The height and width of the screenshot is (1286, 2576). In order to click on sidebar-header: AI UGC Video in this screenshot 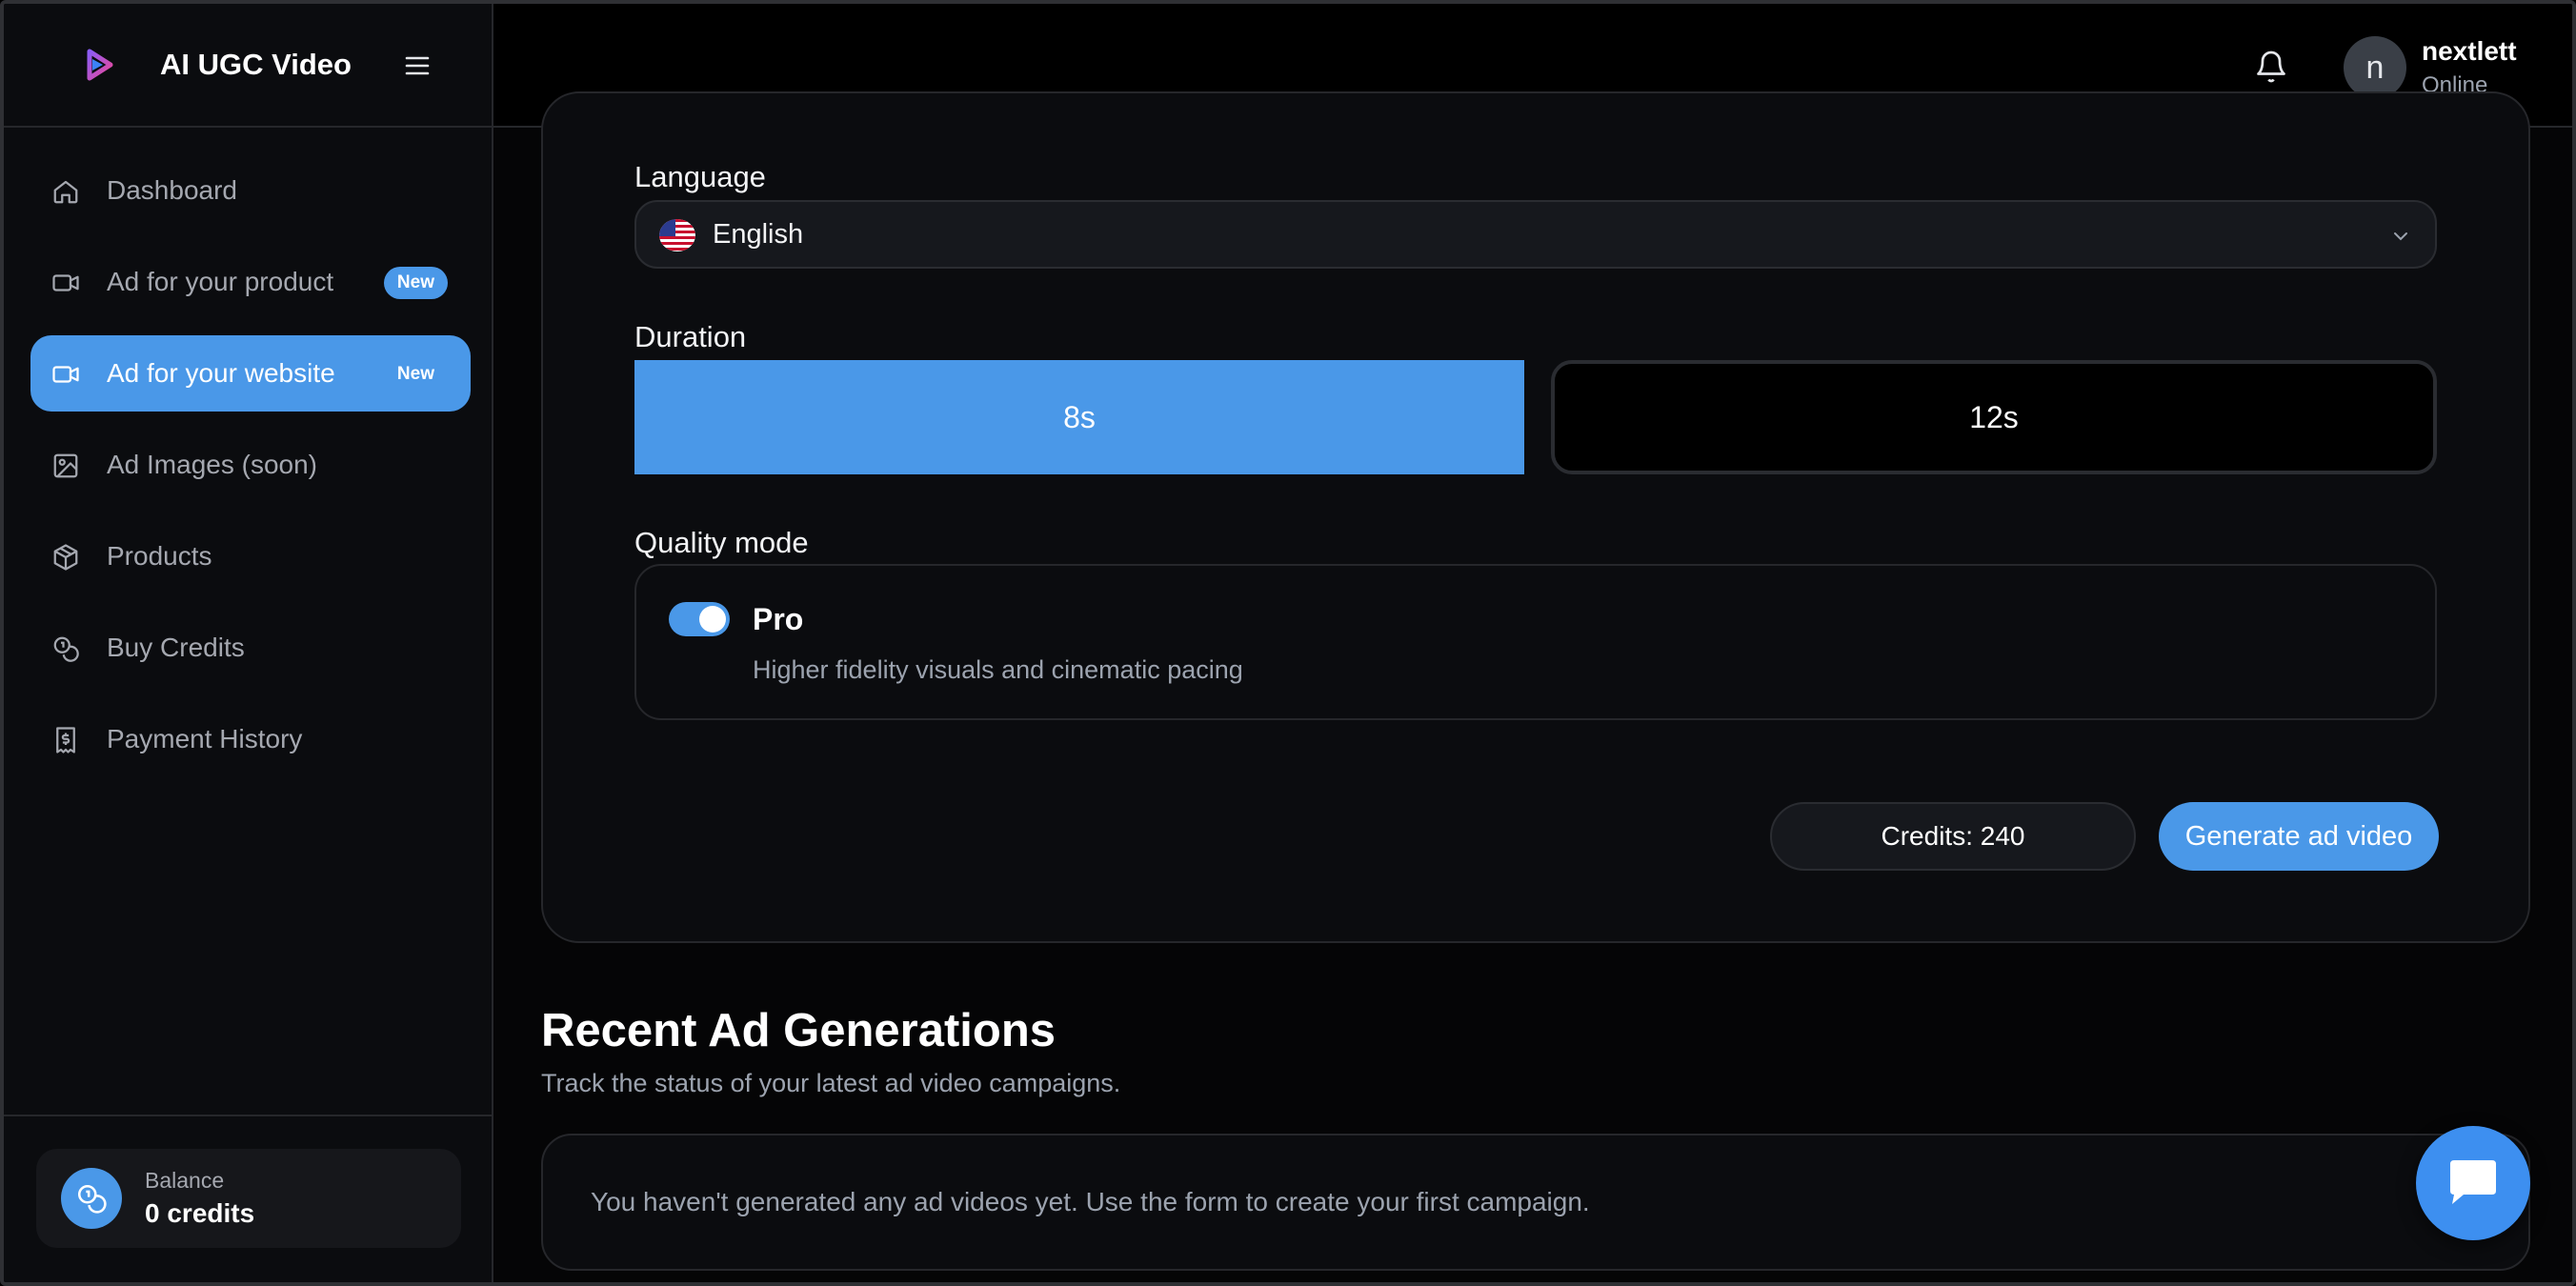, I will do `click(248, 66)`.